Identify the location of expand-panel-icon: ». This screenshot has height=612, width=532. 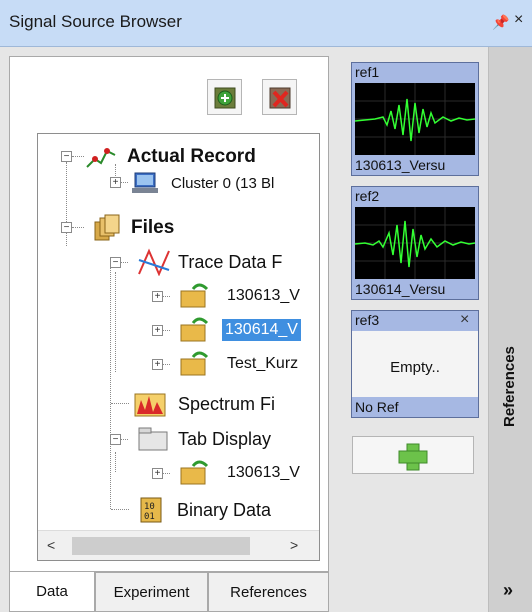
(508, 590).